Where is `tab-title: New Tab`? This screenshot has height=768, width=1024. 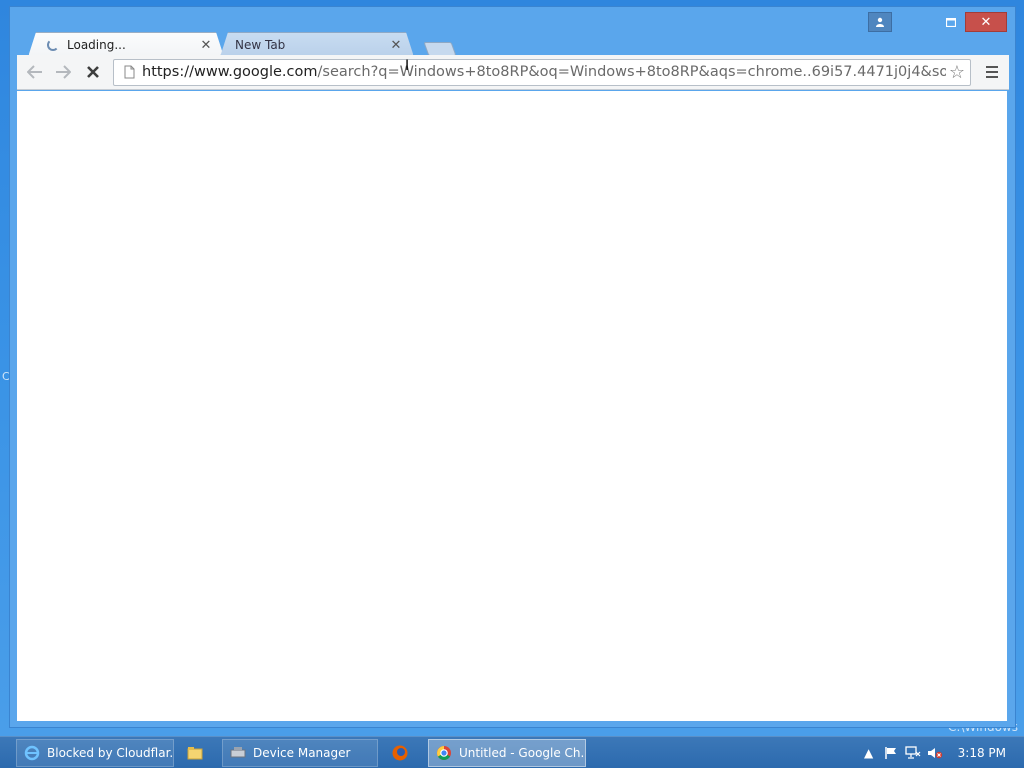 tab-title: New Tab is located at coordinates (260, 45).